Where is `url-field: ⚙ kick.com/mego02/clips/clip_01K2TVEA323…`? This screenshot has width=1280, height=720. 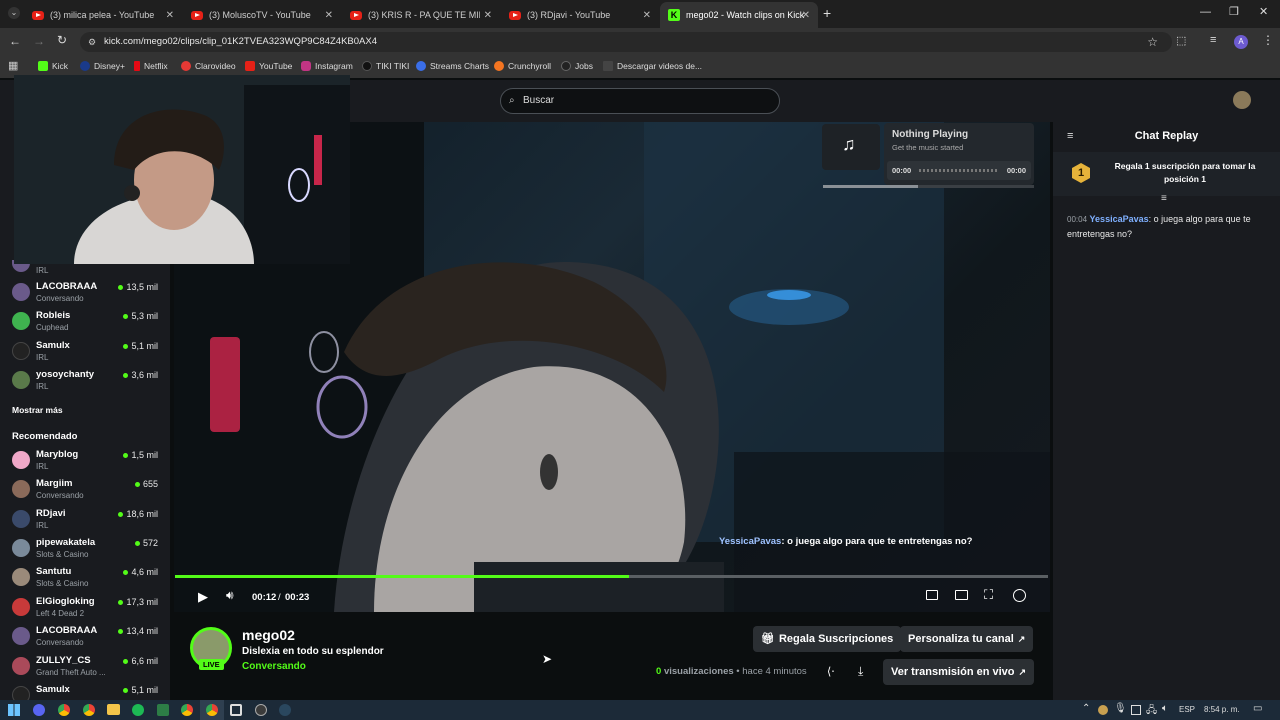 url-field: ⚙ kick.com/mego02/clips/clip_01K2TVEA323… is located at coordinates (626, 42).